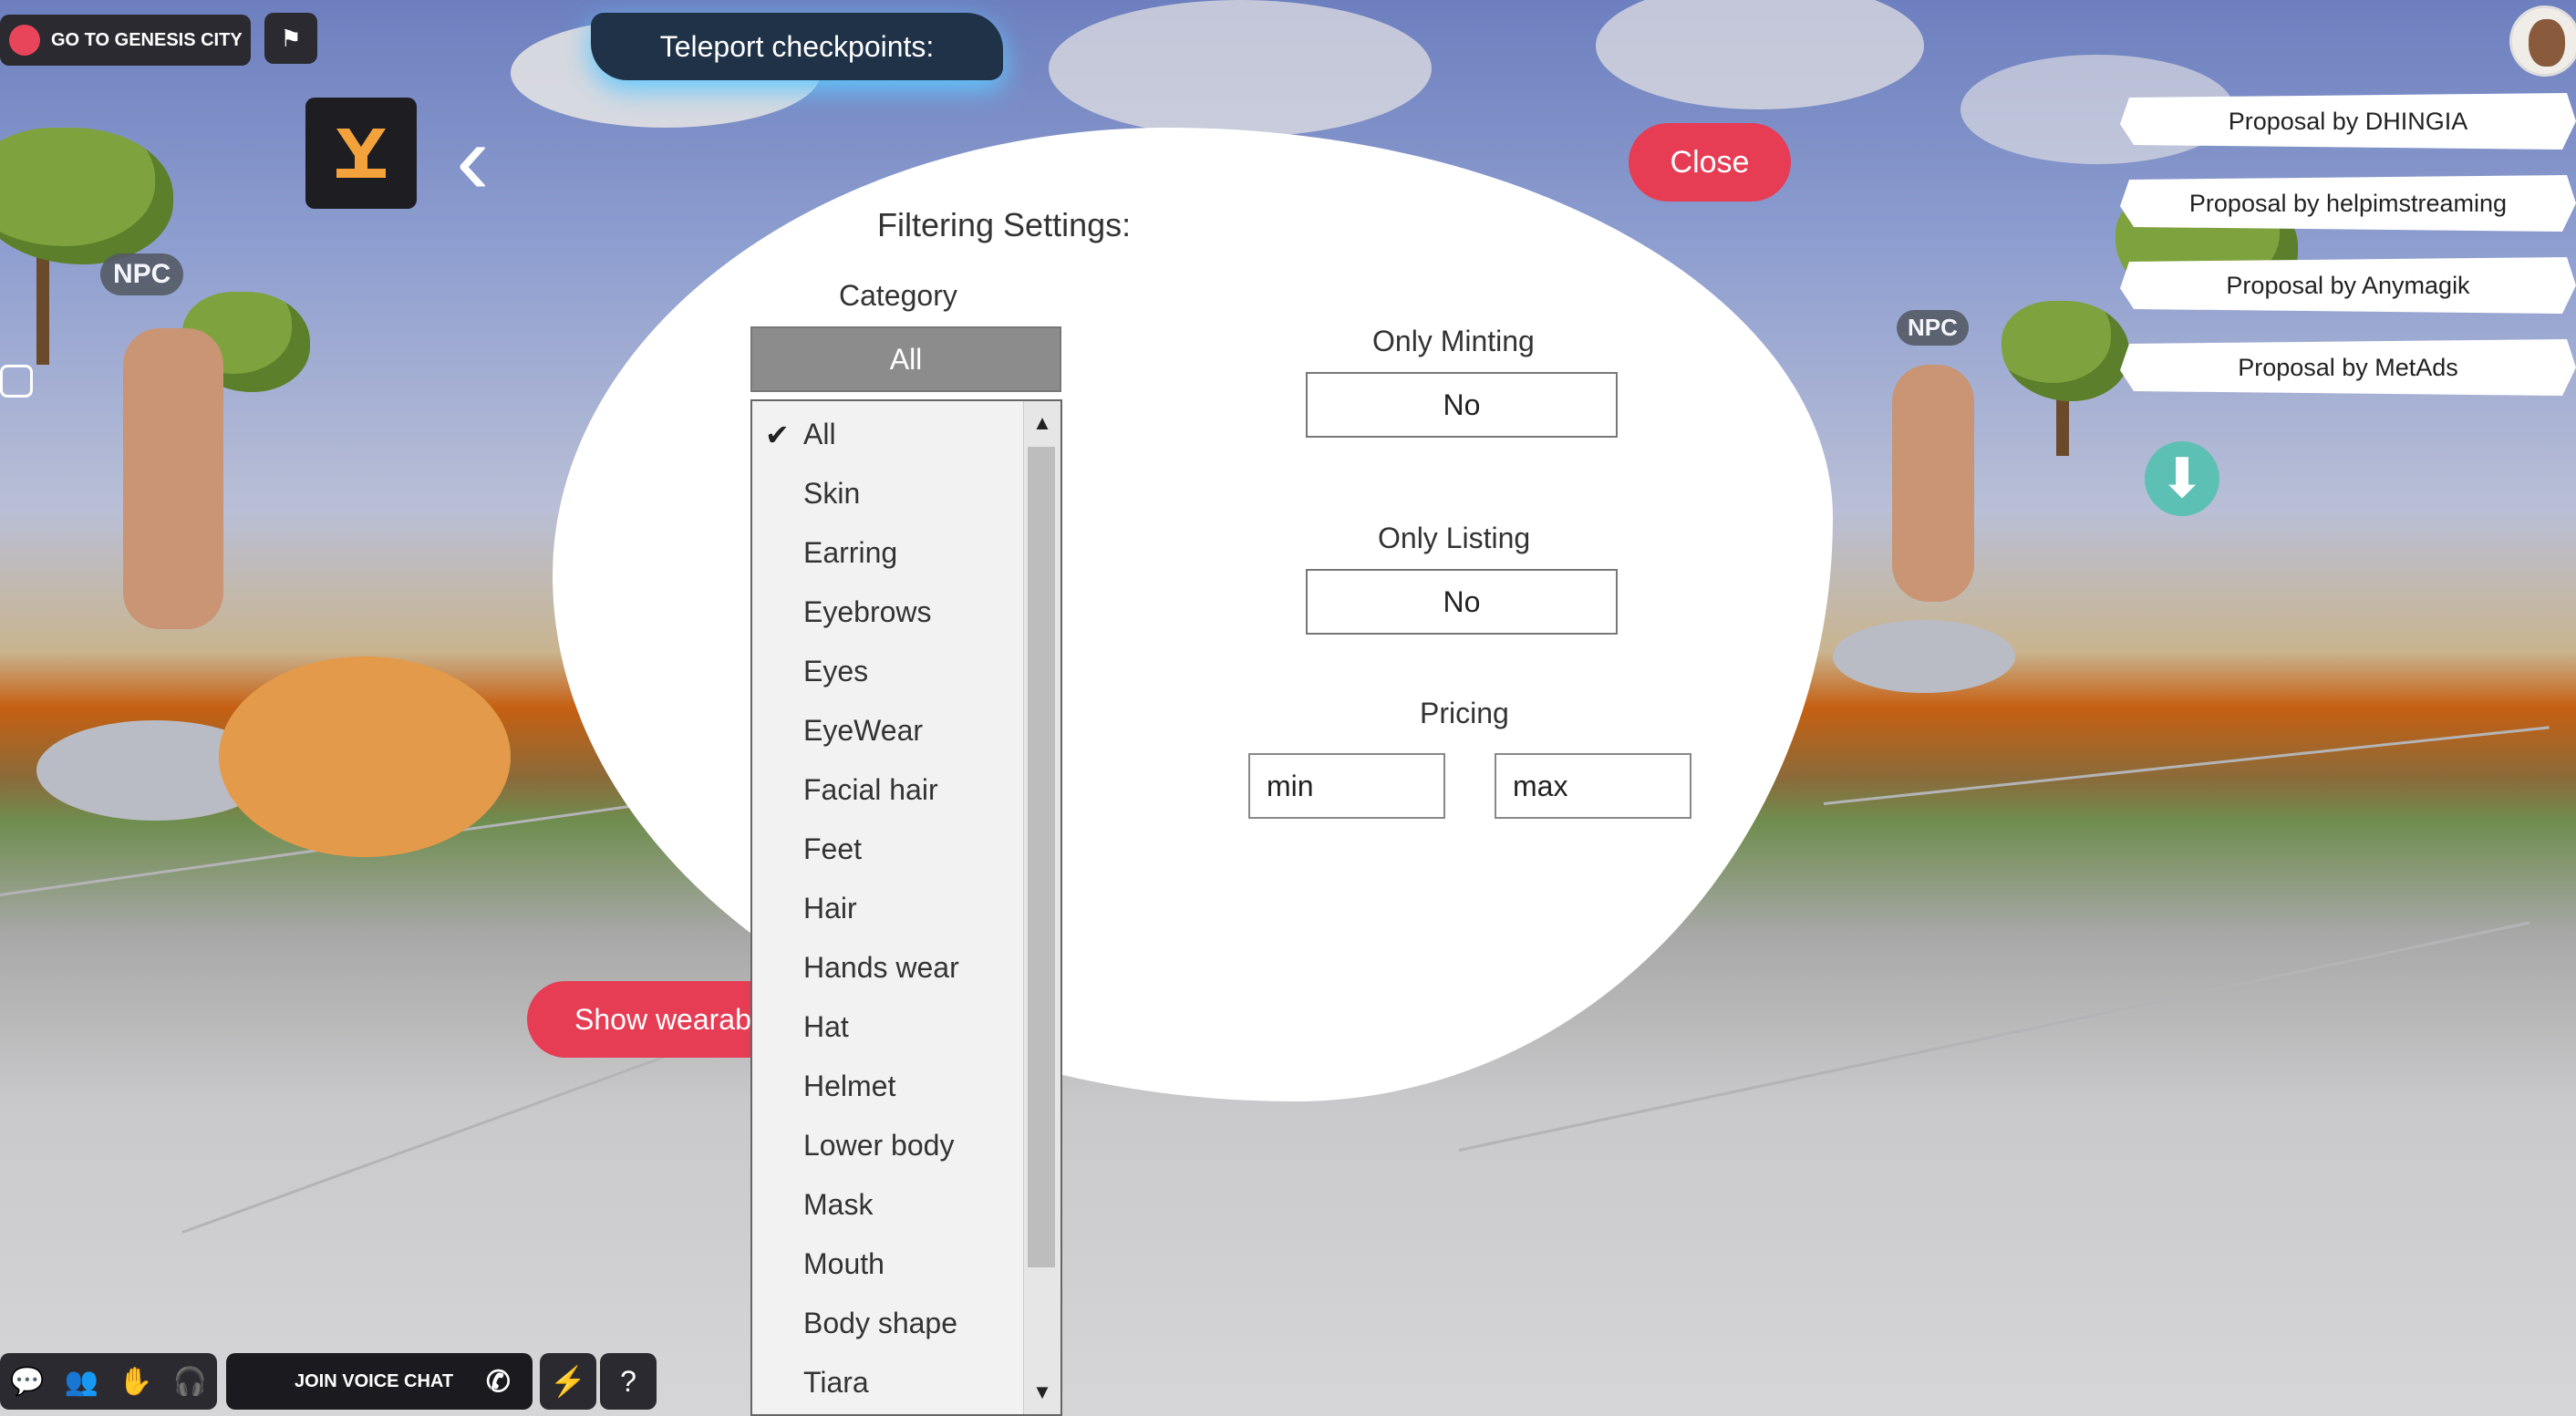  I want to click on user-avatar, so click(2542, 41).